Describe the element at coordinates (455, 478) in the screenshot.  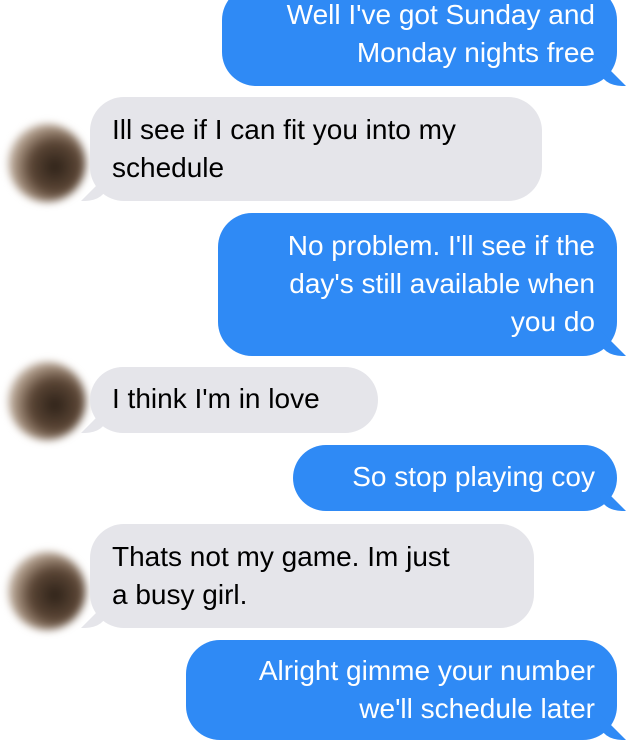
I see `sent-message-bubble: So stop playing coy` at that location.